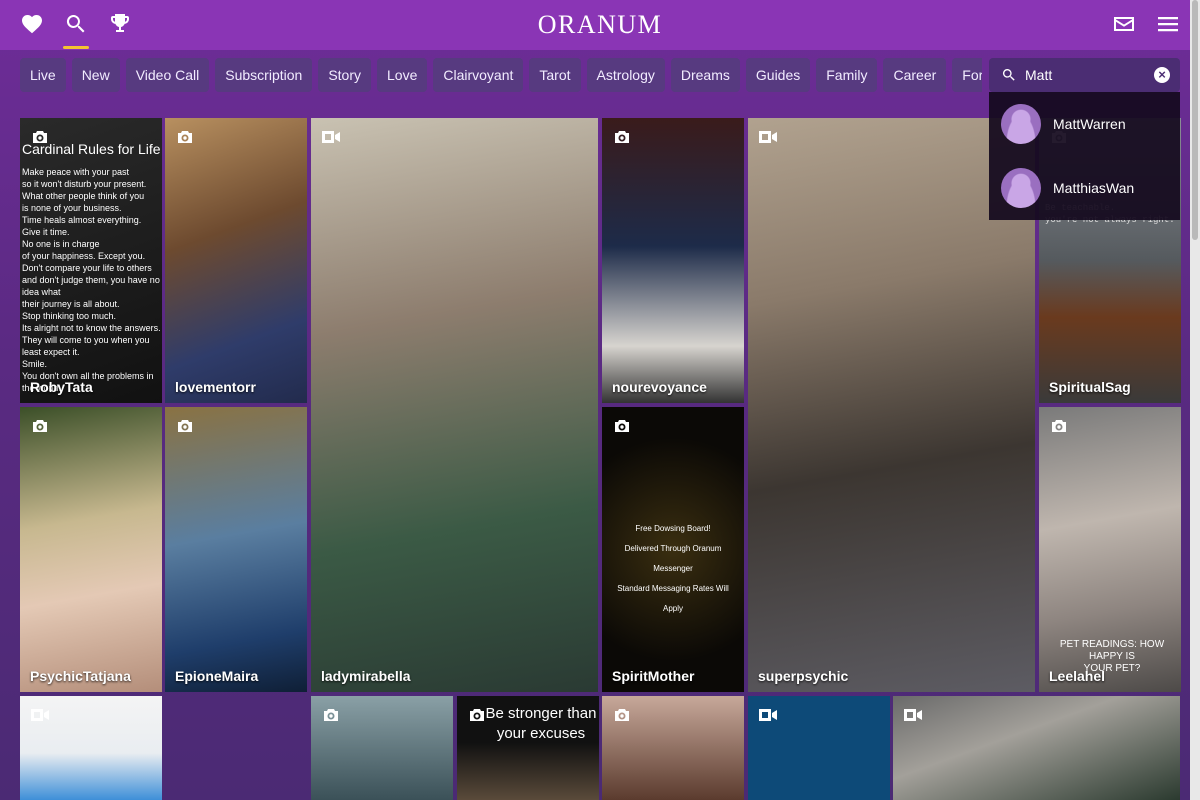 Image resolution: width=1200 pixels, height=800 pixels. Describe the element at coordinates (541, 724) in the screenshot. I see `tile-overlay-text: Be stronger than your excuses` at that location.